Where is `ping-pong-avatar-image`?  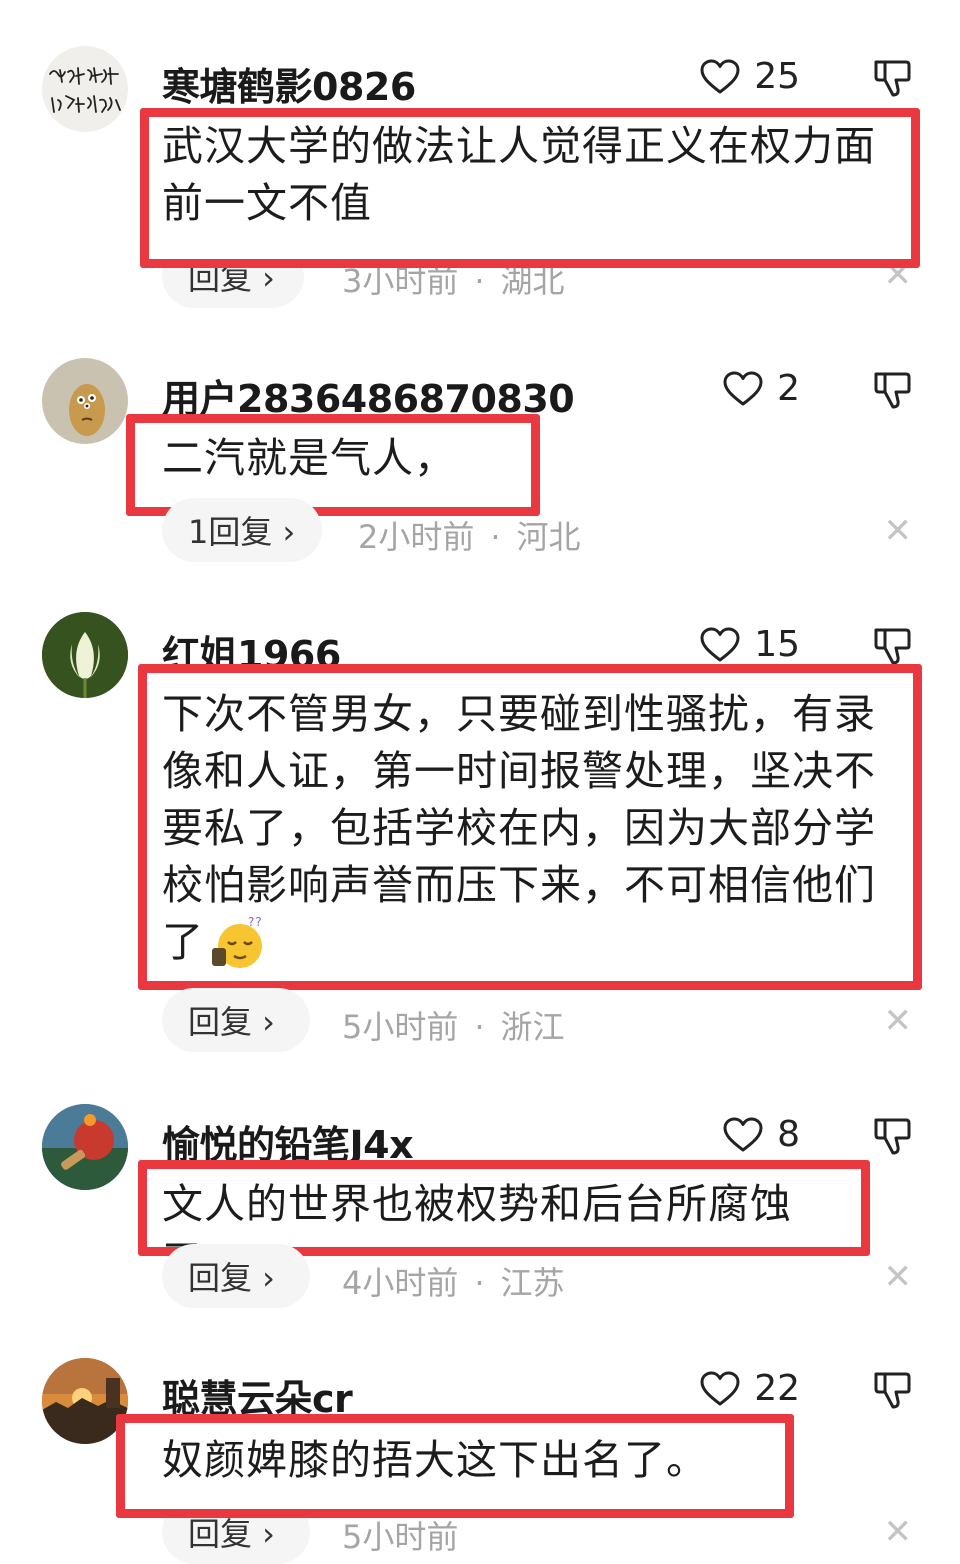 ping-pong-avatar-image is located at coordinates (85, 1147).